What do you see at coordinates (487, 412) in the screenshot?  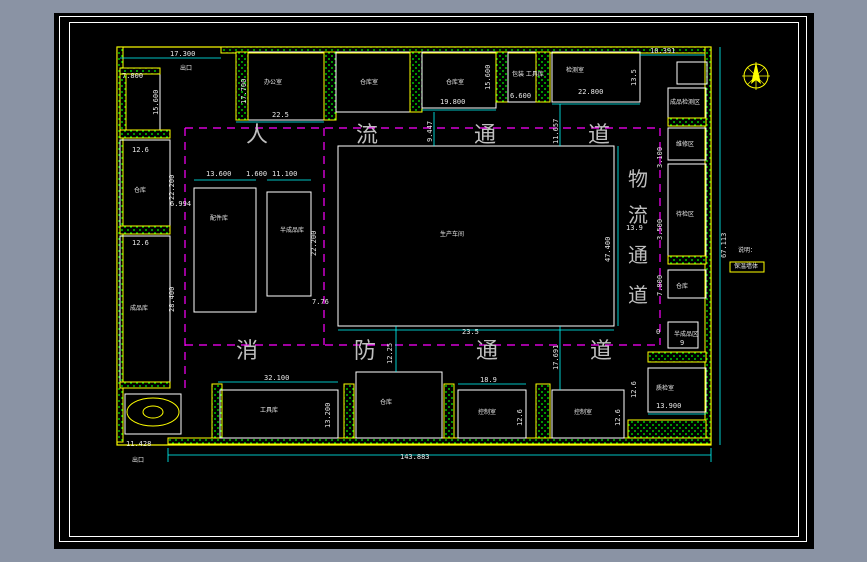 I see `label-bottom-c: 控制室` at bounding box center [487, 412].